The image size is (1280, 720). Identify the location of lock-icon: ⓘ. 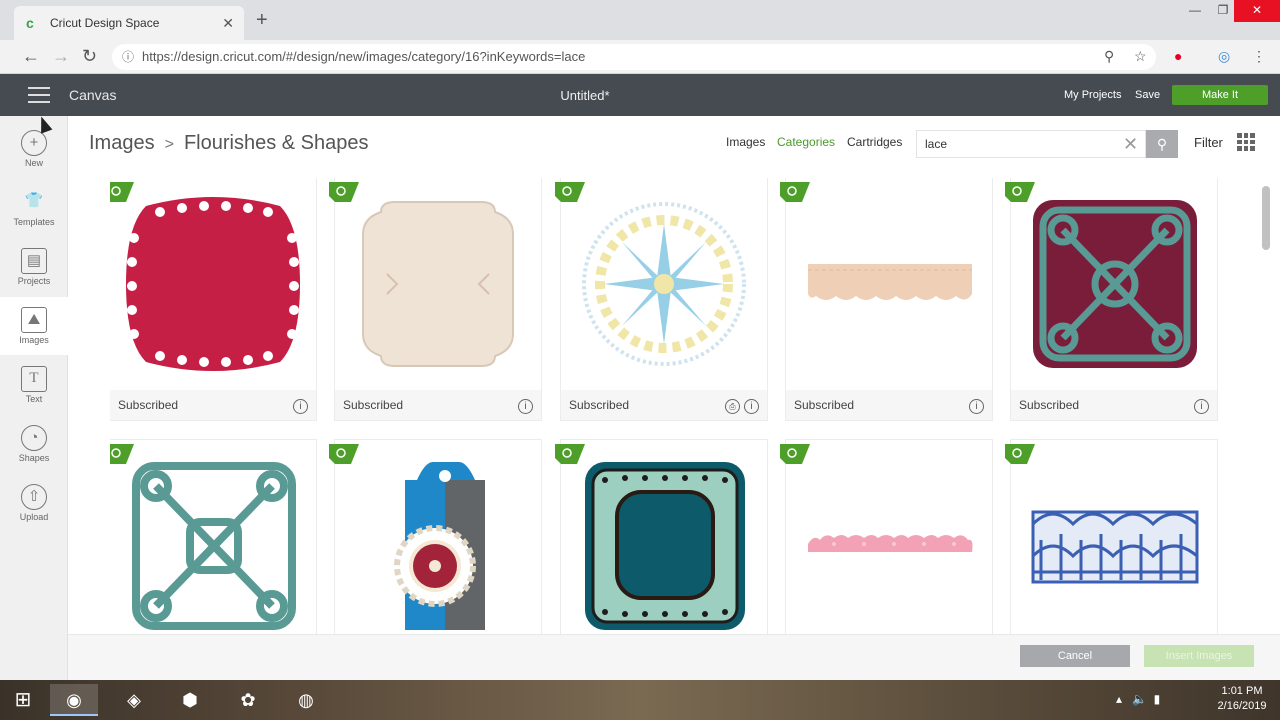
(128, 57).